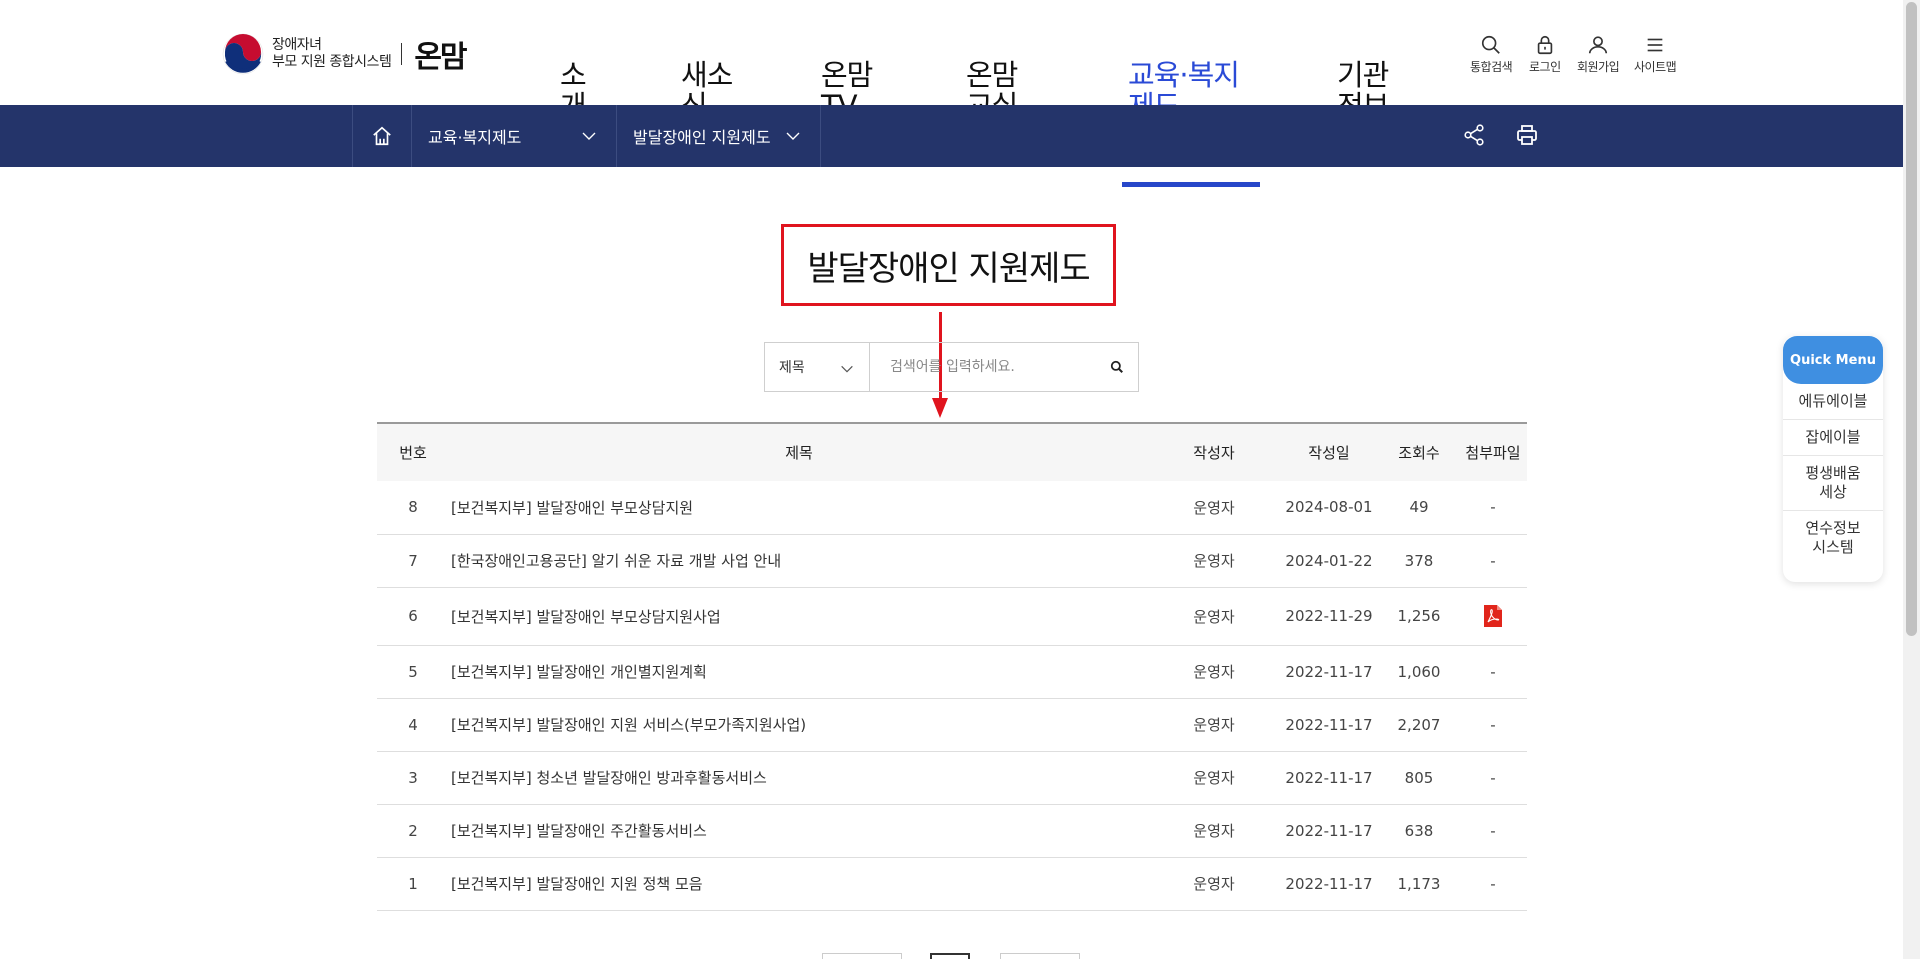  I want to click on login-button: 로그인, so click(1545, 54).